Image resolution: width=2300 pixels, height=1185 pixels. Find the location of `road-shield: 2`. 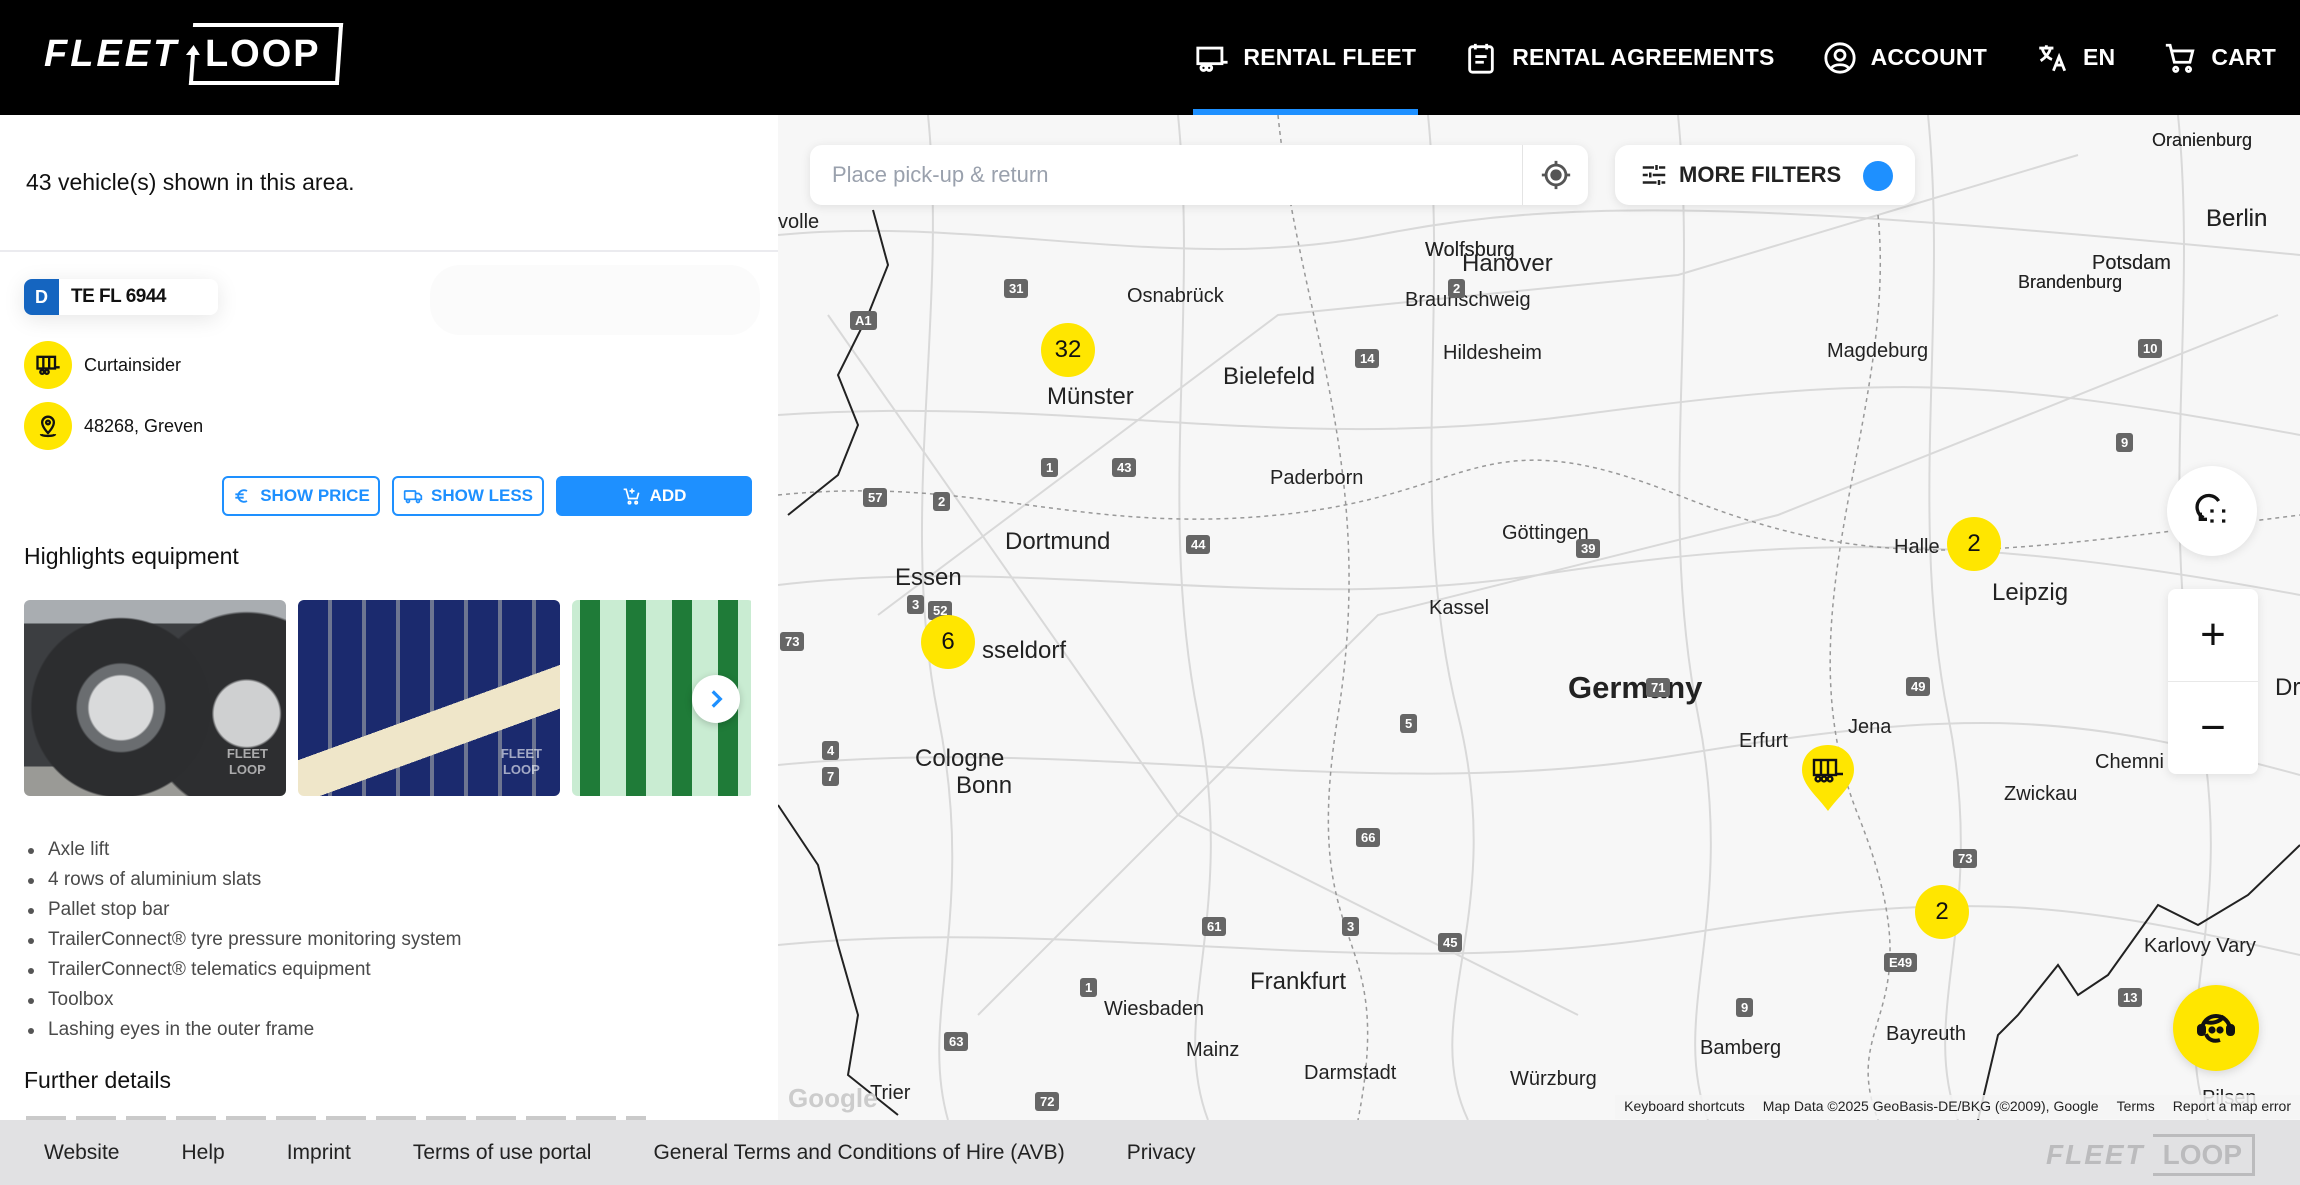

road-shield: 2 is located at coordinates (942, 501).